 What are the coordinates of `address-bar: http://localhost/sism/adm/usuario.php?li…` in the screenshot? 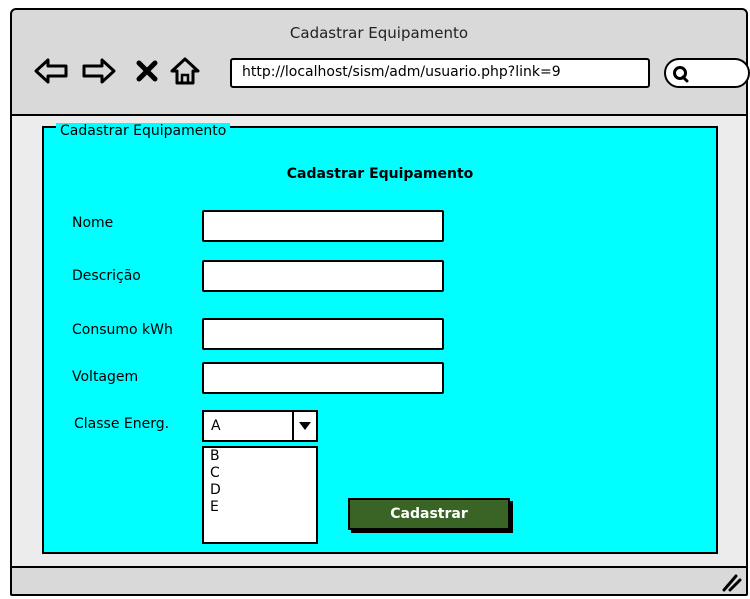 It's located at (440, 73).